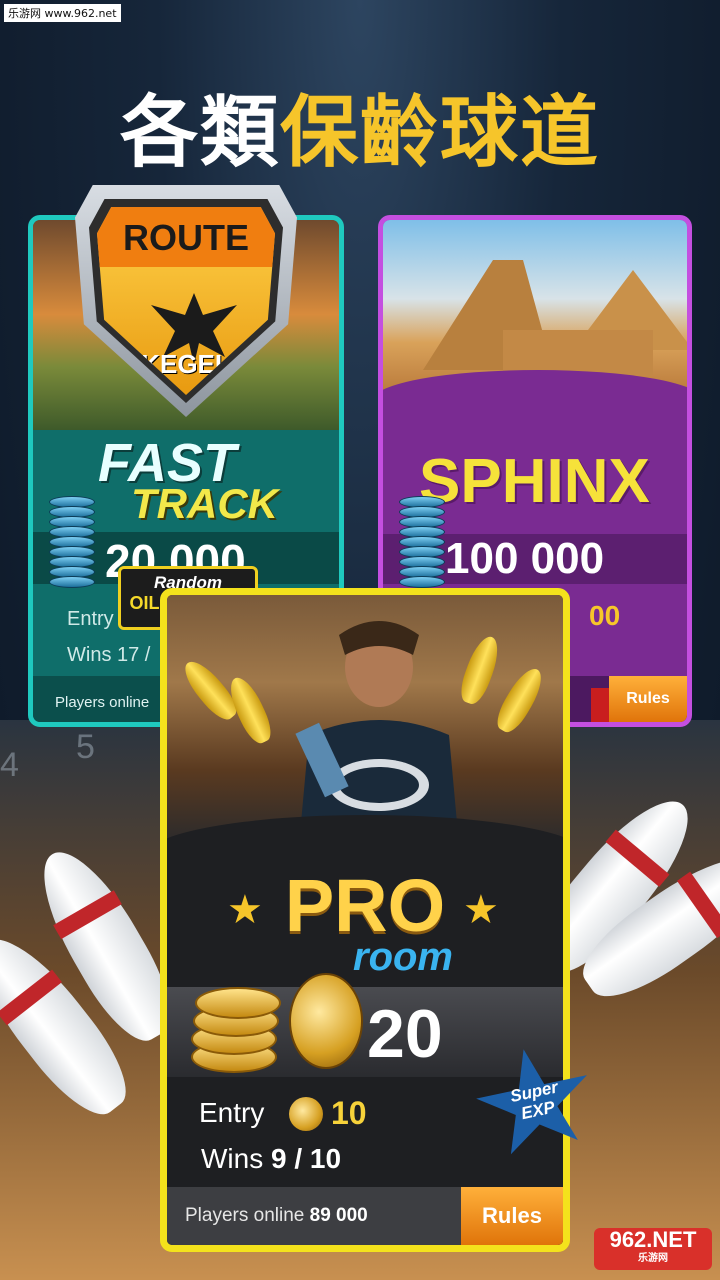 The width and height of the screenshot is (720, 1280). What do you see at coordinates (306, 1158) in the screenshot?
I see `wins-value: 9 / 10` at bounding box center [306, 1158].